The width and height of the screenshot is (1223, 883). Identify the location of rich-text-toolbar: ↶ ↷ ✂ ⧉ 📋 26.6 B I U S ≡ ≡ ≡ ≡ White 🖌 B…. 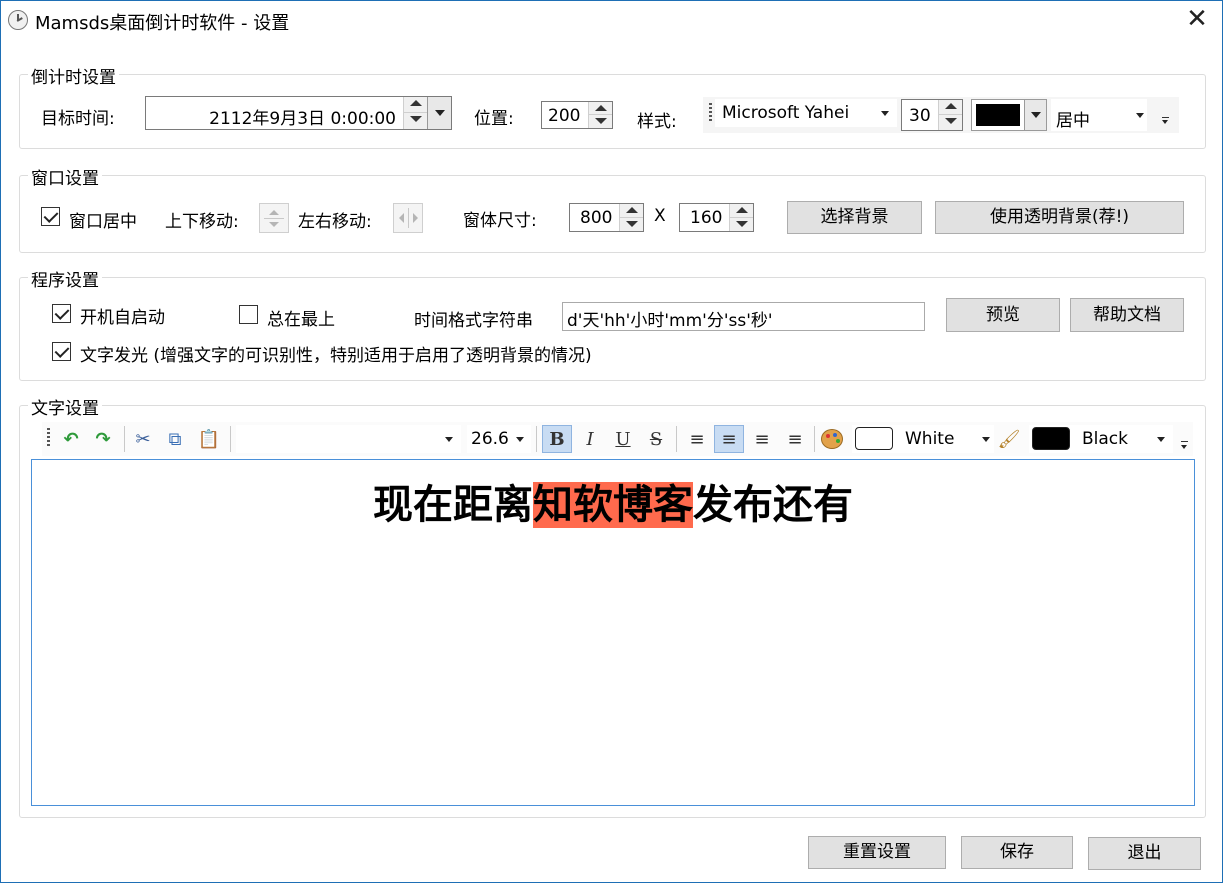
(617, 439).